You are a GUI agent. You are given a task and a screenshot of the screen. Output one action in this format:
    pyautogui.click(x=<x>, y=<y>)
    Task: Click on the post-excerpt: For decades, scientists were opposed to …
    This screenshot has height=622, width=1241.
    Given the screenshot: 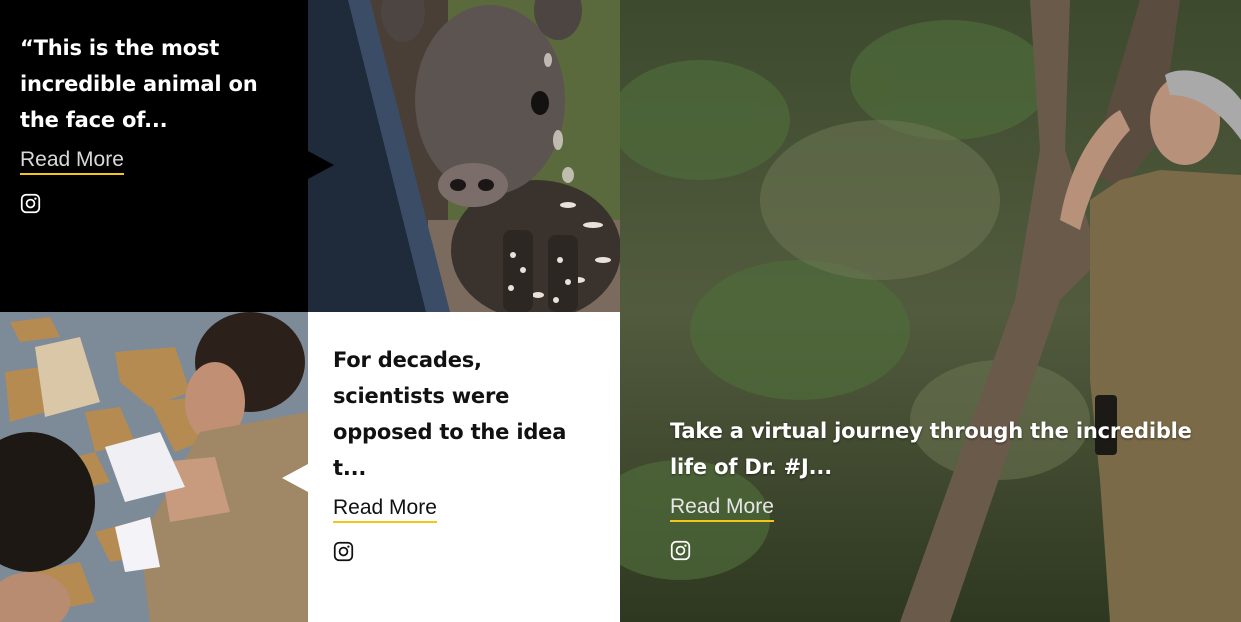 What is the action you would take?
    pyautogui.click(x=450, y=414)
    